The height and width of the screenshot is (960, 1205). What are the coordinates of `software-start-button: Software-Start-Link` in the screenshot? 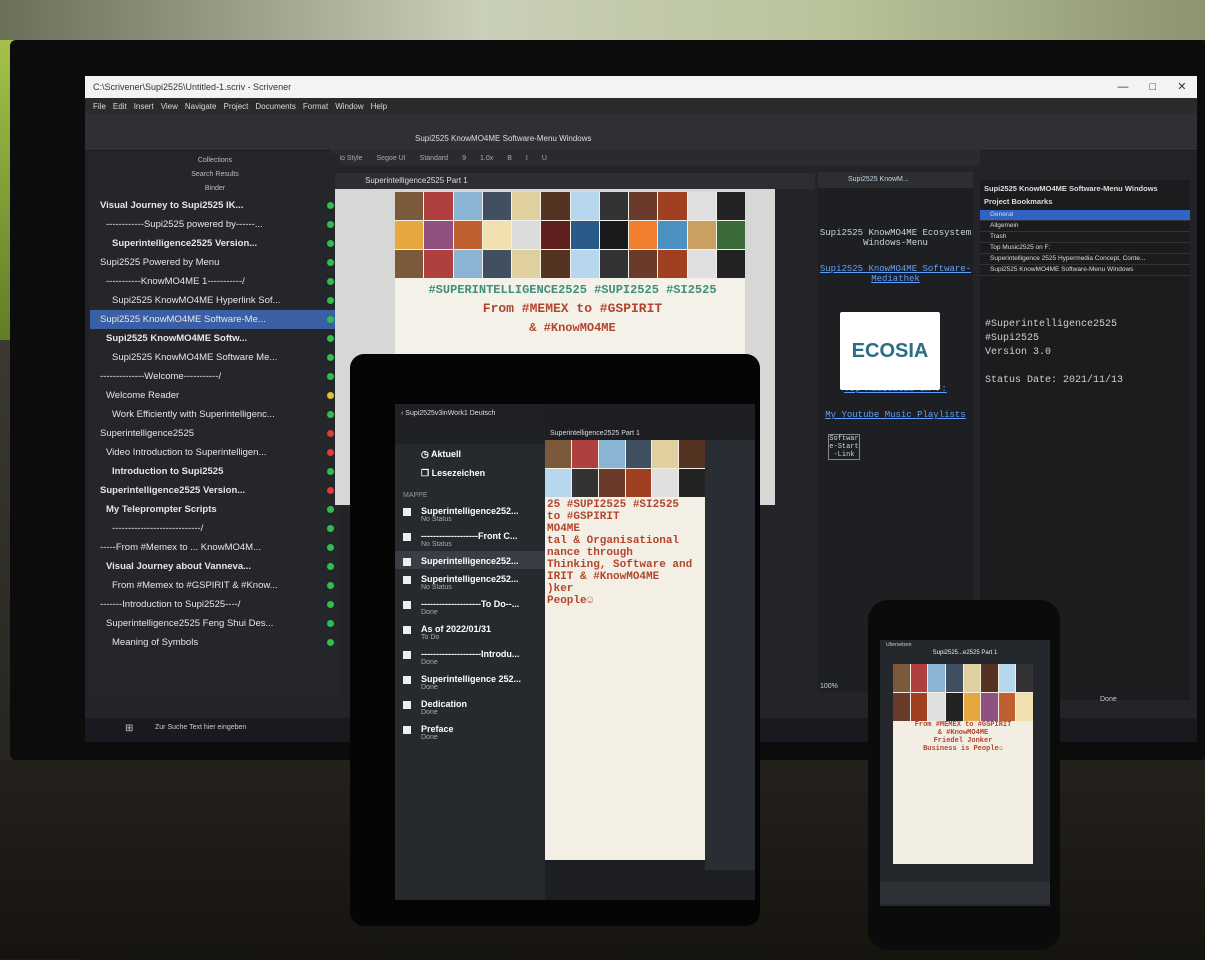 It's located at (844, 447).